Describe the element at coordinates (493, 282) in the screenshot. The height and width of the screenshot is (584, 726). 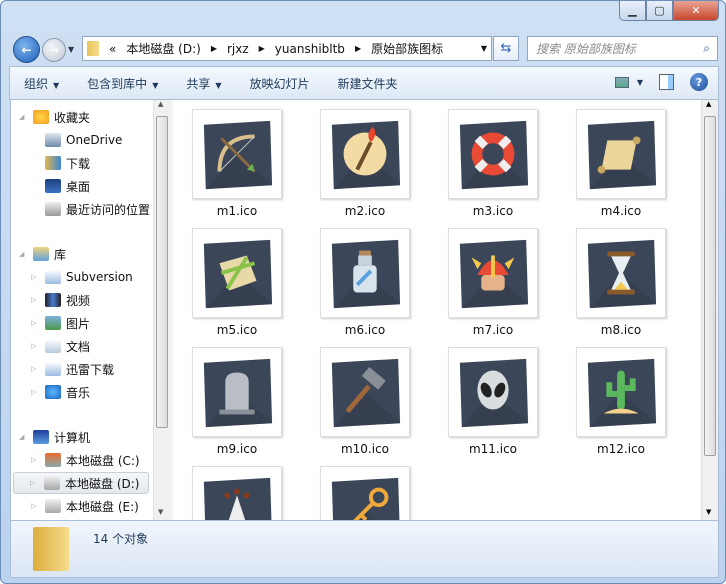
I see `file-item: m7.ico` at that location.